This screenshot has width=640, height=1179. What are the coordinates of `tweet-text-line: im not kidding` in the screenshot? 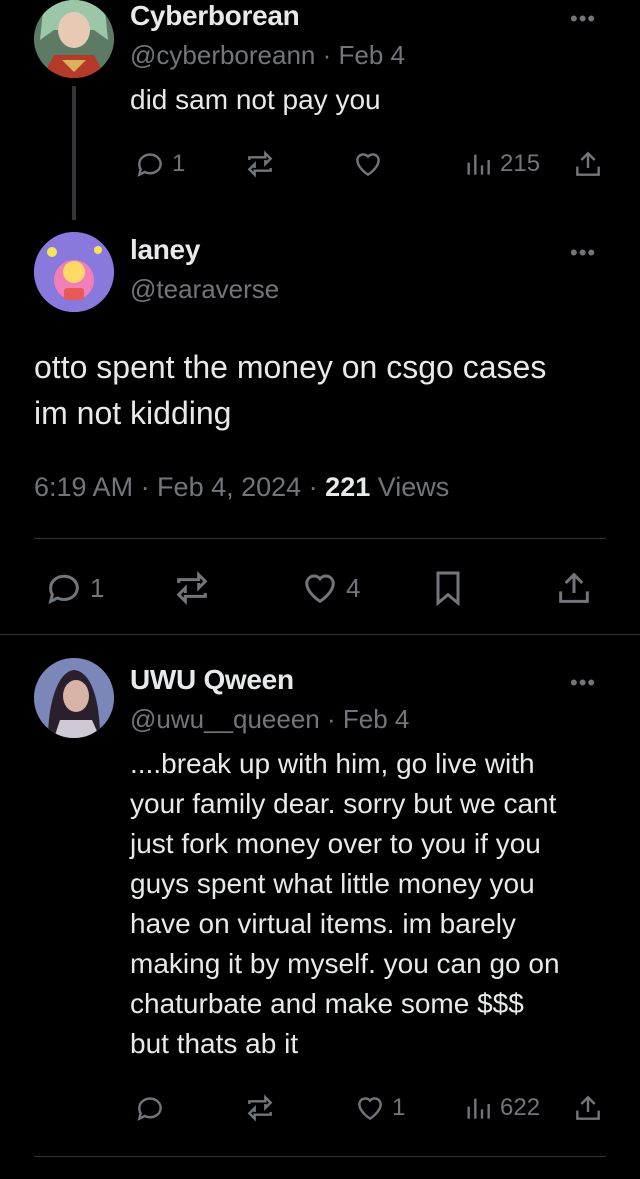 It's located at (133, 413).